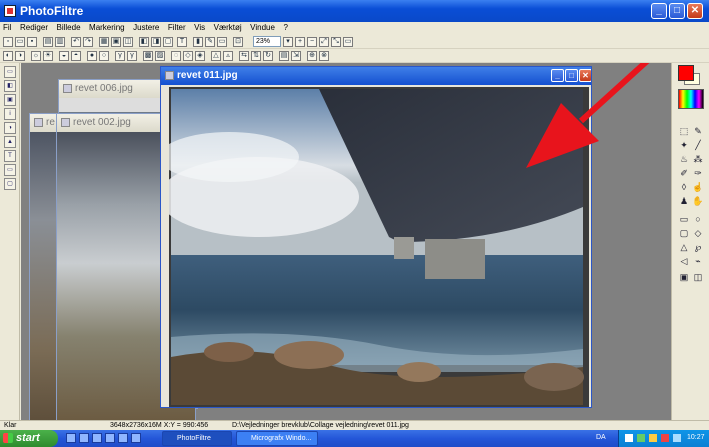 This screenshot has width=709, height=447. I want to click on foreground-color-swatch, so click(686, 73).